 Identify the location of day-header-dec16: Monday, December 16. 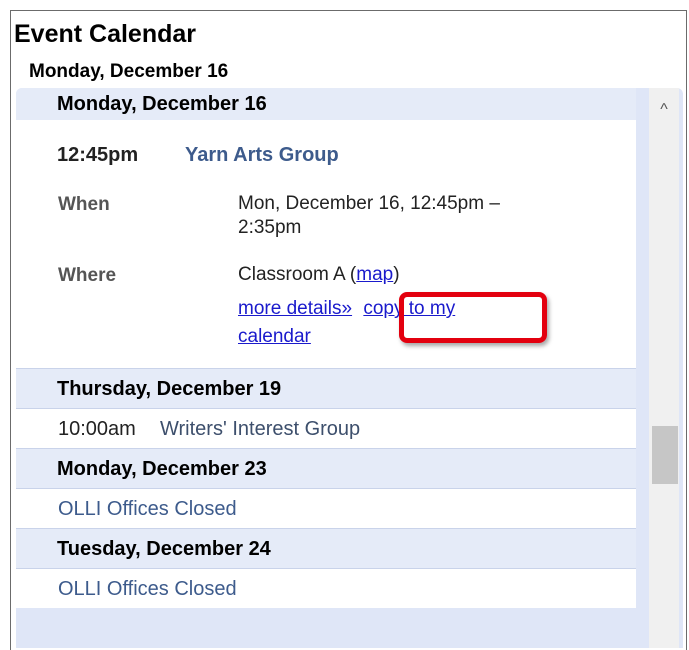
(326, 104).